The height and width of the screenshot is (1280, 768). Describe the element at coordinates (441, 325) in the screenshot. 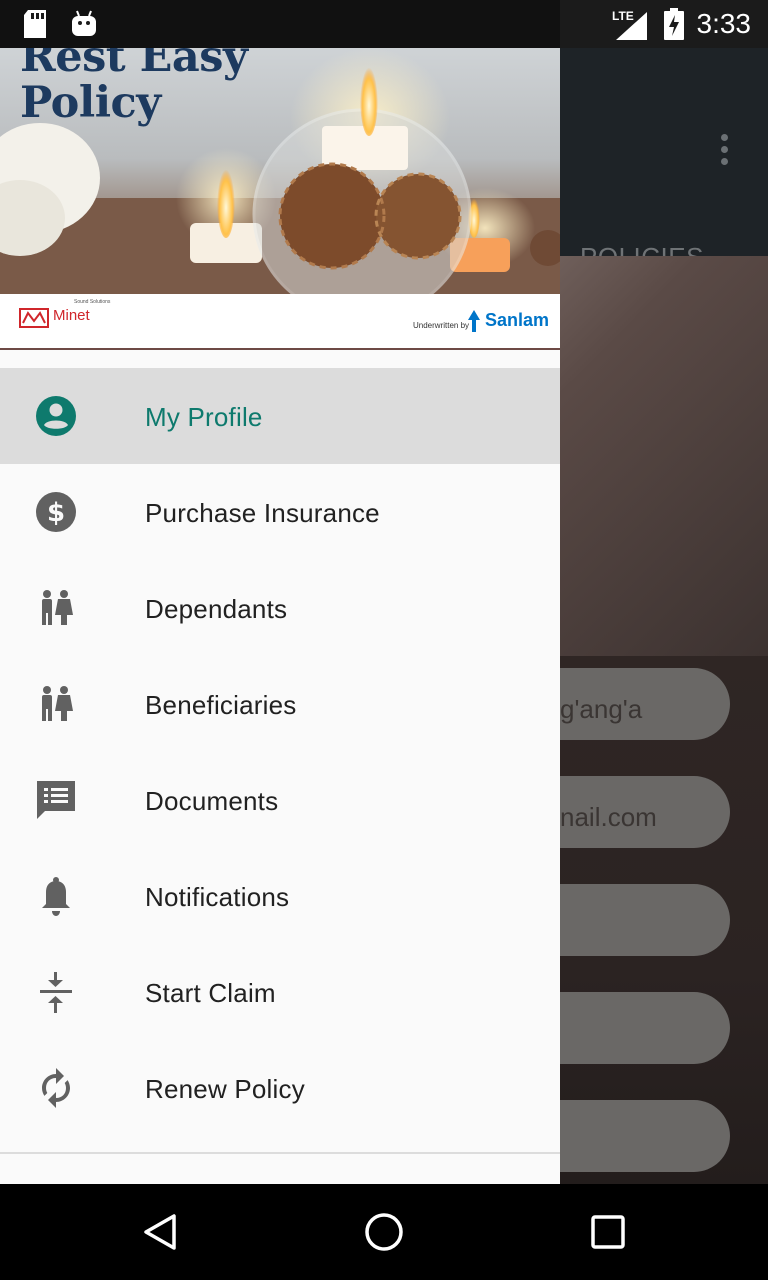

I see `underwritten-by-label: Underwritten by` at that location.